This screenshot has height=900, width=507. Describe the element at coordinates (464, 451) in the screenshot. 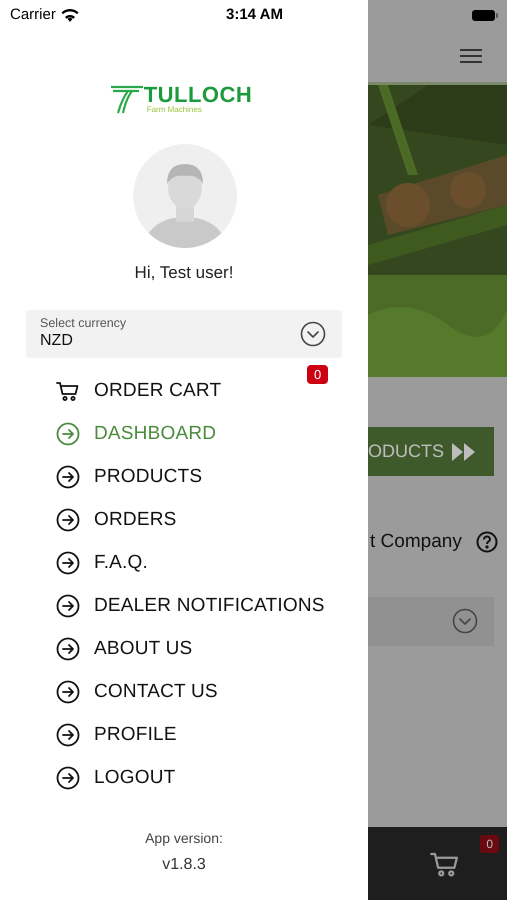

I see `fast-forward-icon` at that location.